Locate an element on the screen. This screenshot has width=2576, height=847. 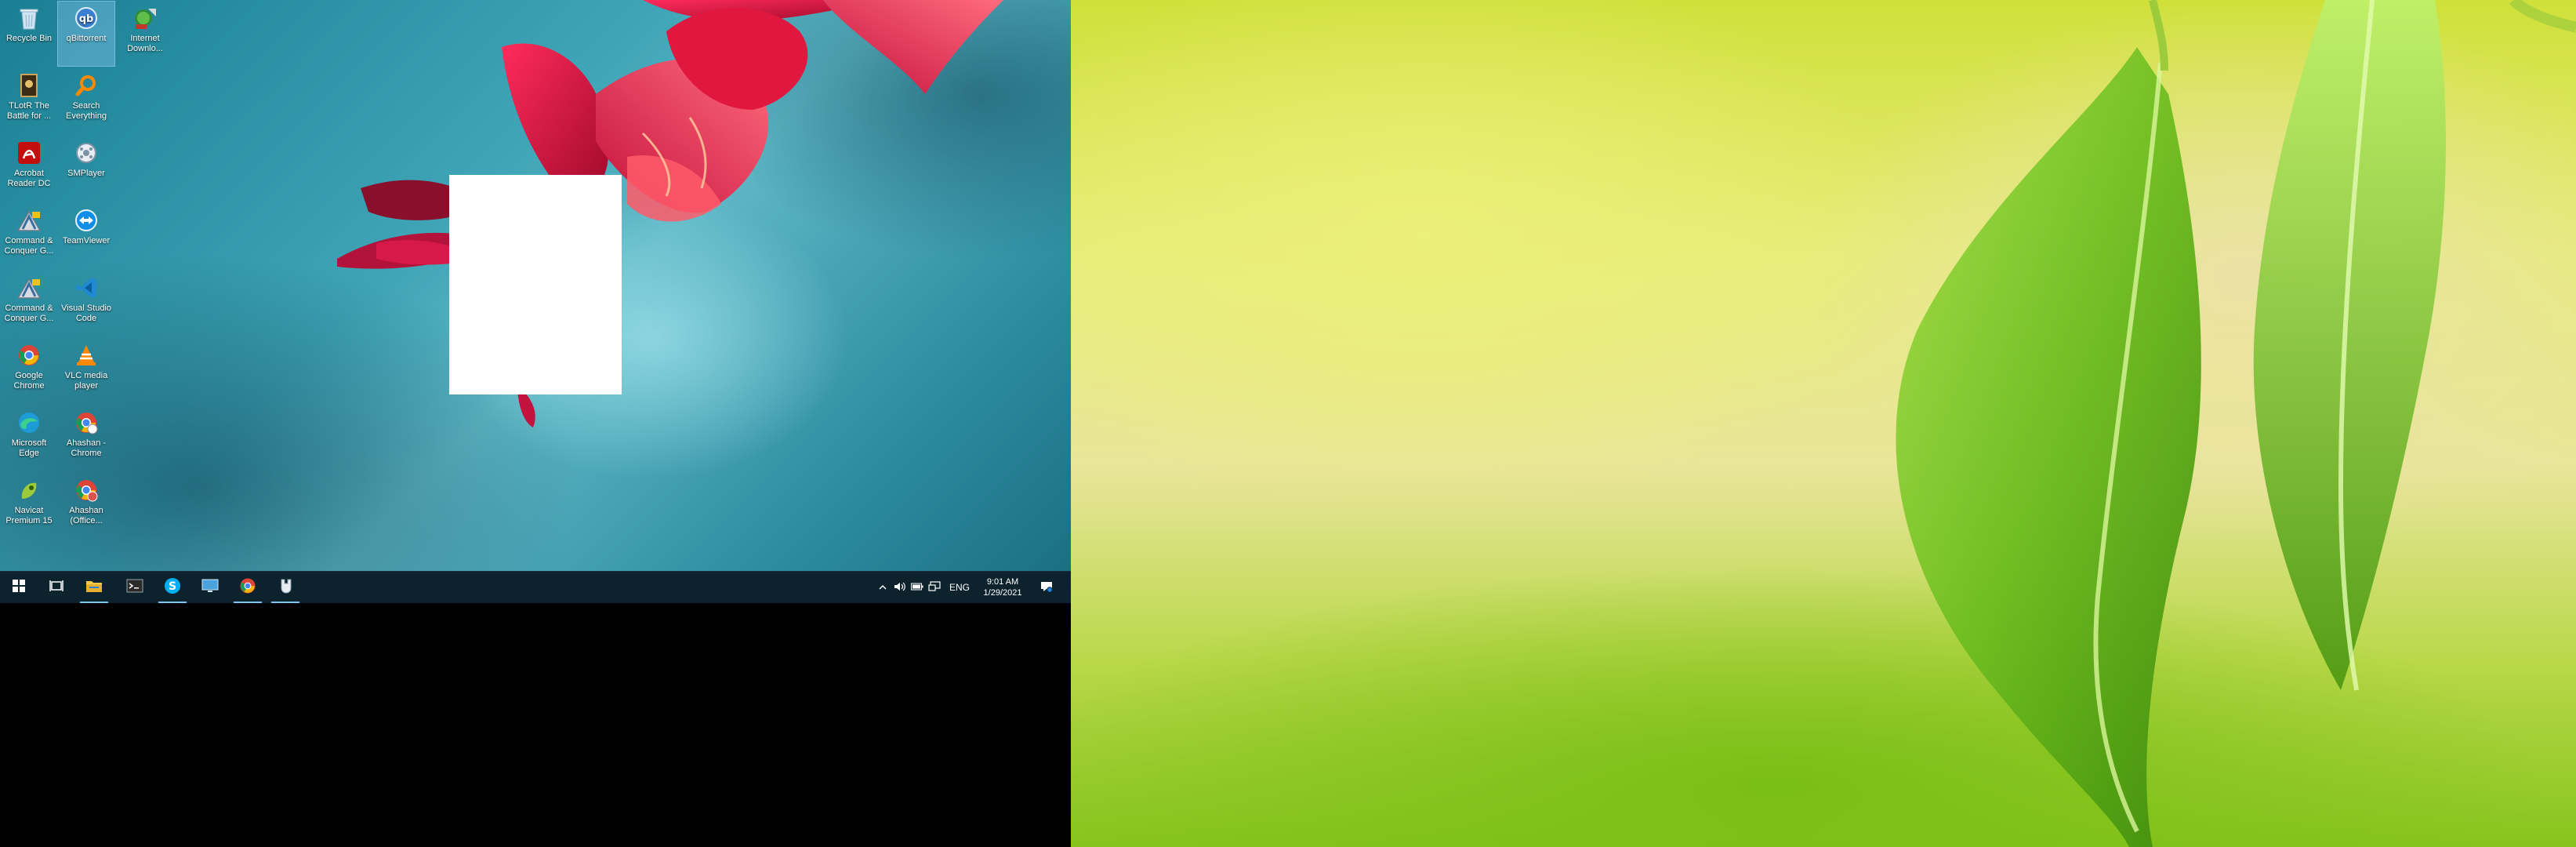
chrome-button is located at coordinates (248, 587).